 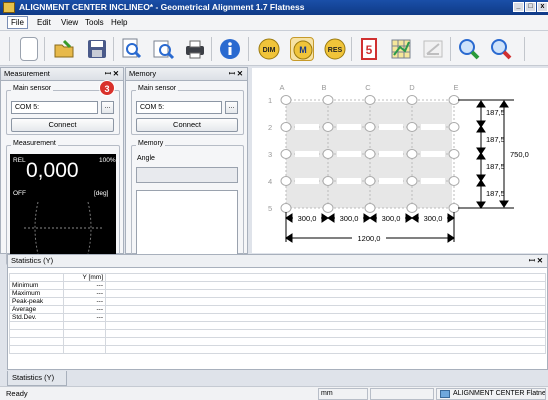 What do you see at coordinates (307, 218) in the screenshot?
I see `col-spacing-1: 300,0` at bounding box center [307, 218].